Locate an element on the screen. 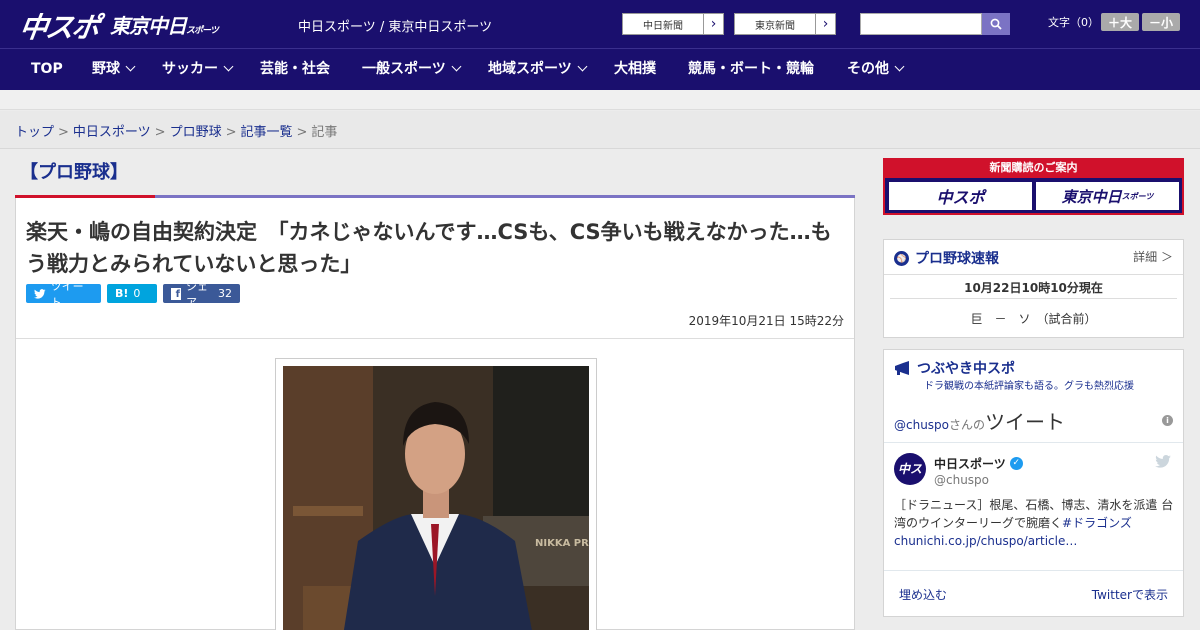 The height and width of the screenshot is (630, 1200). tweets-handle-line: @chuspoさんのツイート is located at coordinates (979, 420).